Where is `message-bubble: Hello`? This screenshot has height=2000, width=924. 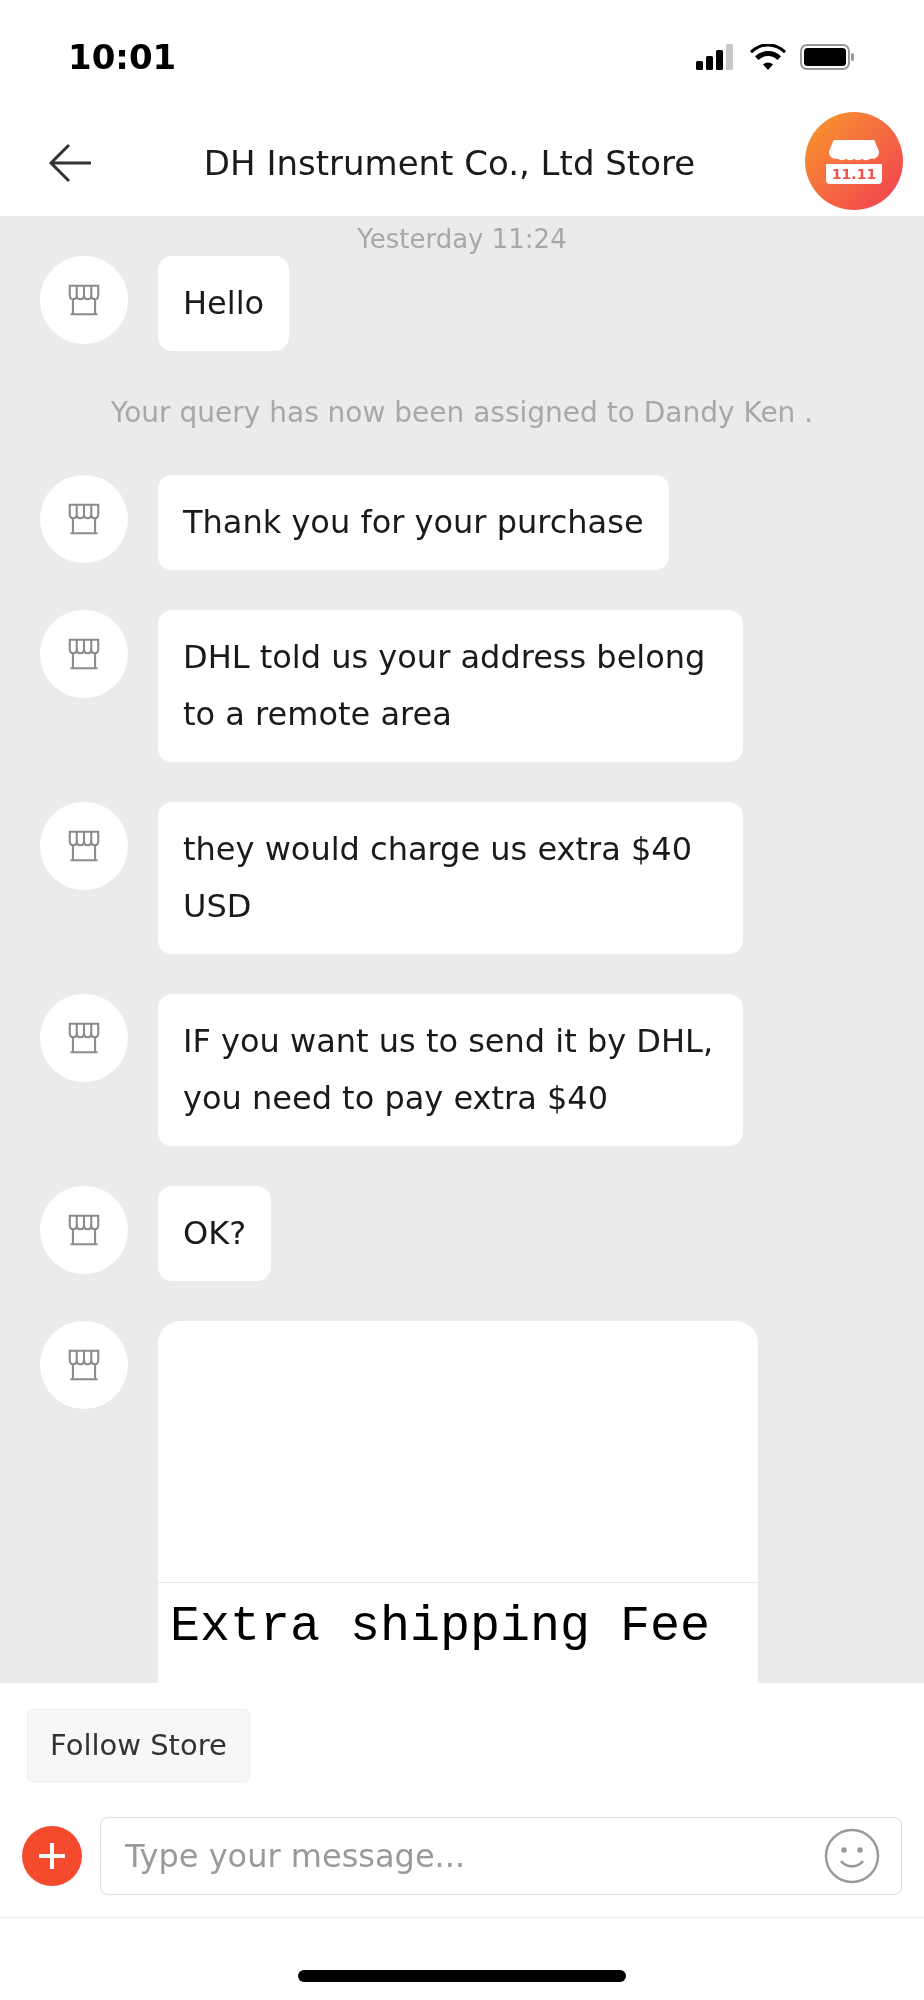
message-bubble: Hello is located at coordinates (224, 303).